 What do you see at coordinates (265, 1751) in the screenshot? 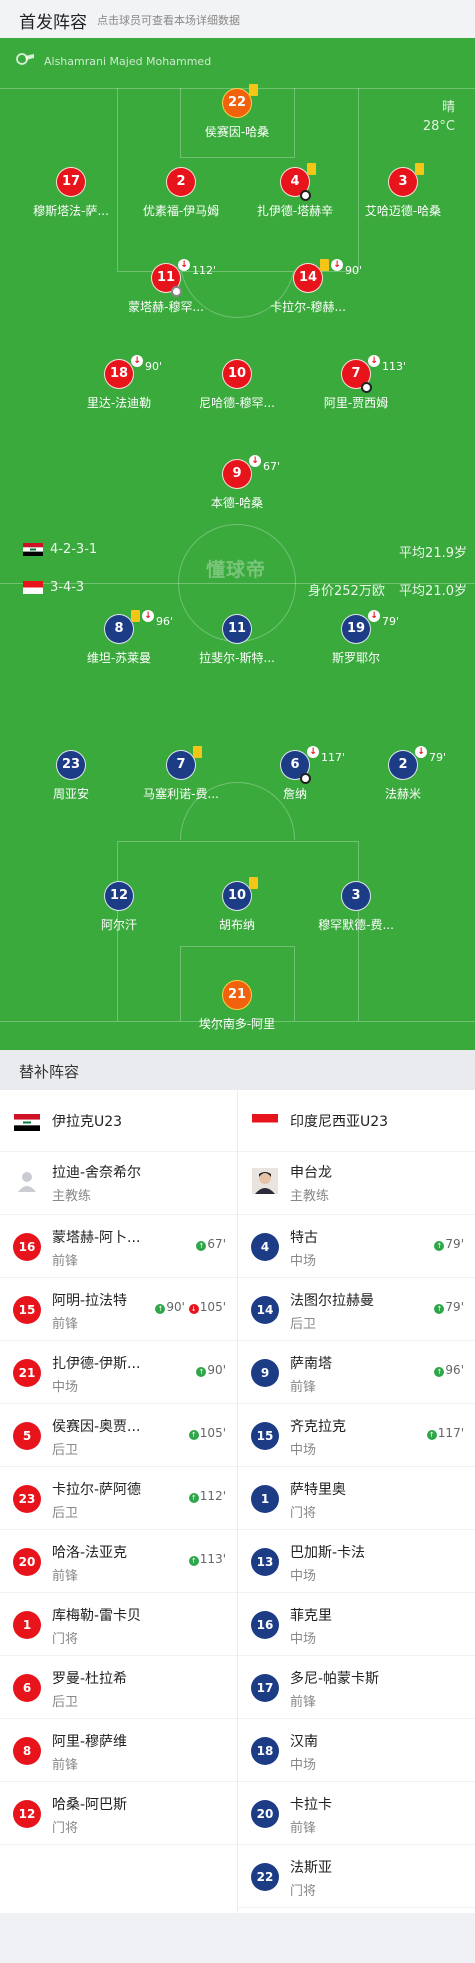
I see `sub-number-badge: 18` at bounding box center [265, 1751].